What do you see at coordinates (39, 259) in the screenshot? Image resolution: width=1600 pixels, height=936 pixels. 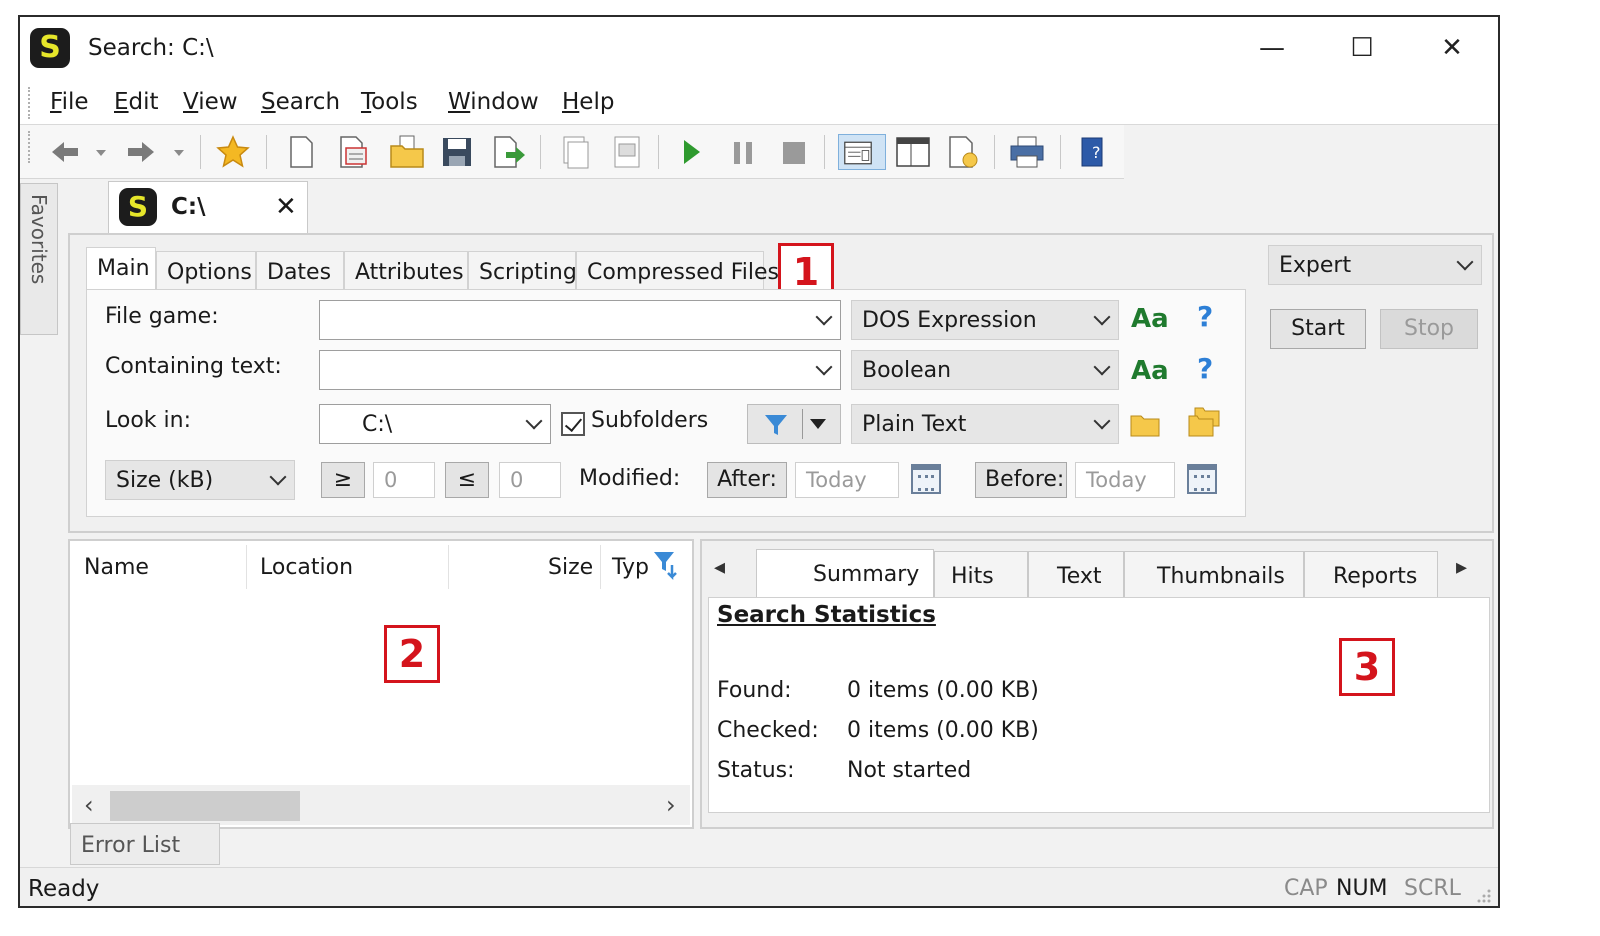 I see `favorites-sidebar-tab: Favorites` at bounding box center [39, 259].